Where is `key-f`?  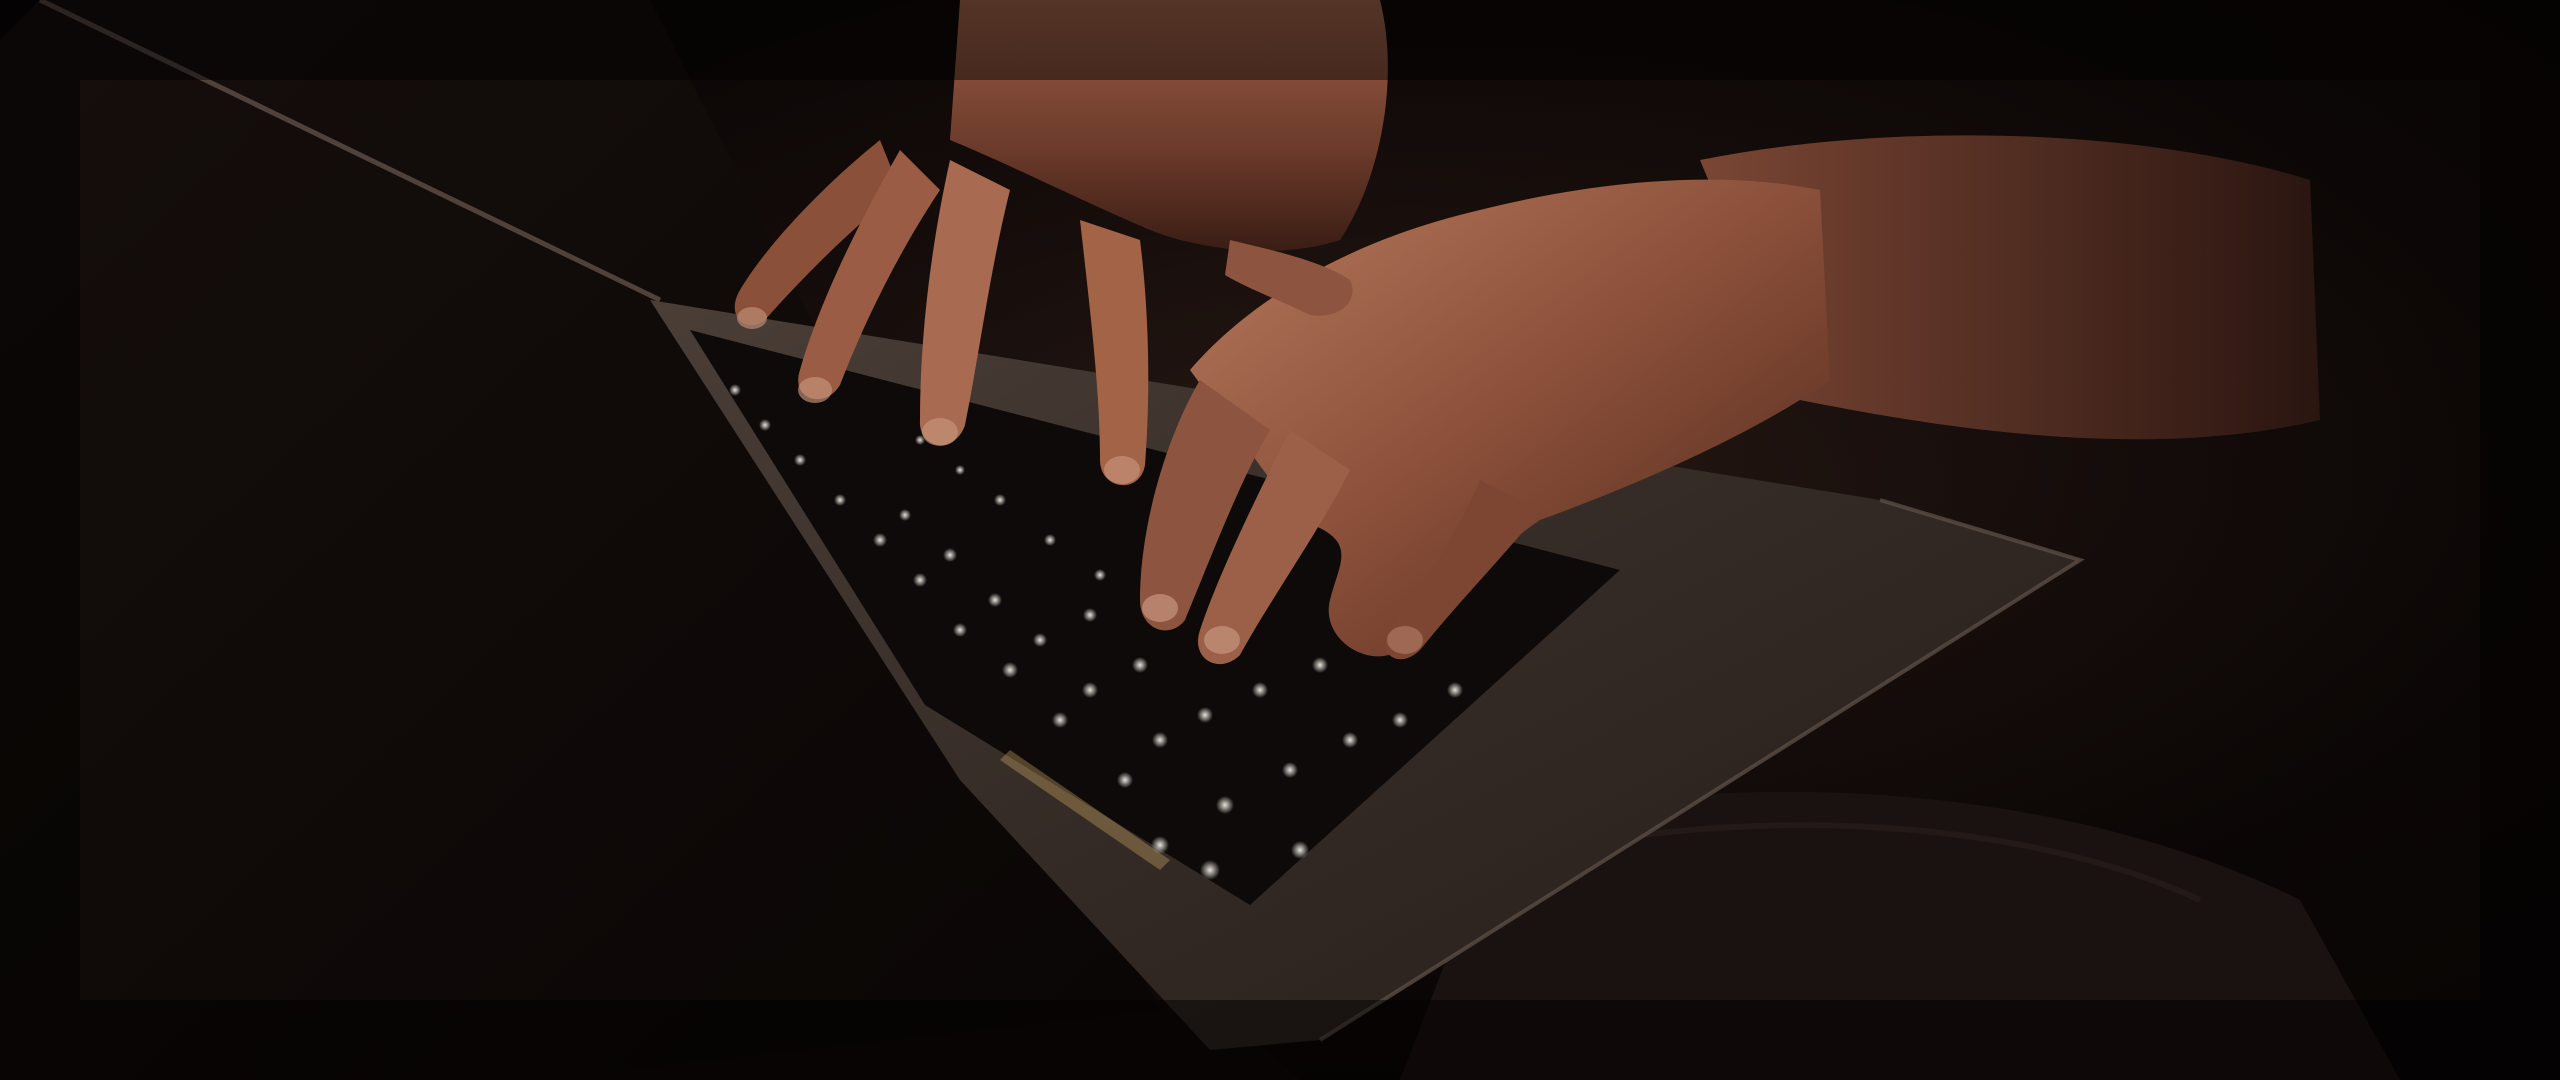 key-f is located at coordinates (1090, 615).